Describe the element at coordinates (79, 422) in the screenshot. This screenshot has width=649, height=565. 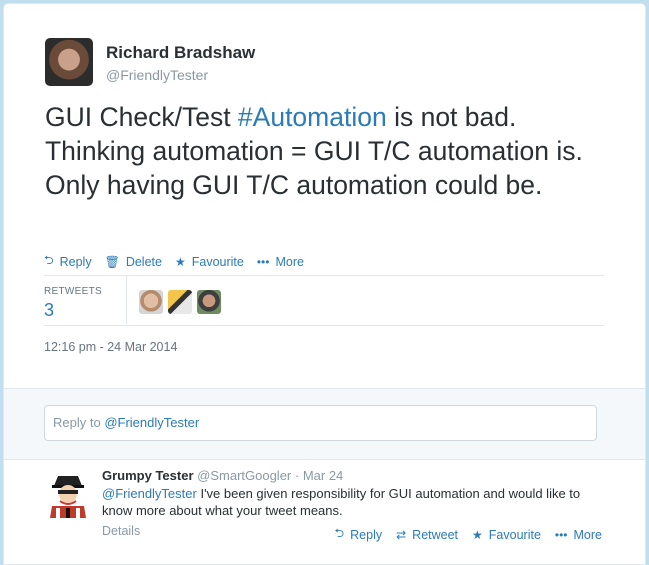
I see `reply-input-prefix: Reply to` at that location.